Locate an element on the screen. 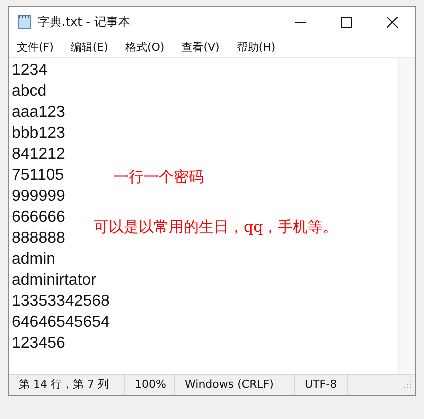 Image resolution: width=424 pixels, height=419 pixels. text-line: 888888 is located at coordinates (39, 239).